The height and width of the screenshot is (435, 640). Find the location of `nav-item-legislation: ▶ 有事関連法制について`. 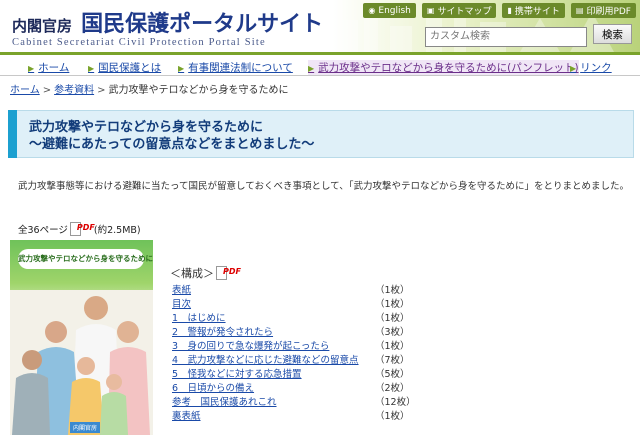

nav-item-legislation: ▶ 有事関連法制について is located at coordinates (235, 67).